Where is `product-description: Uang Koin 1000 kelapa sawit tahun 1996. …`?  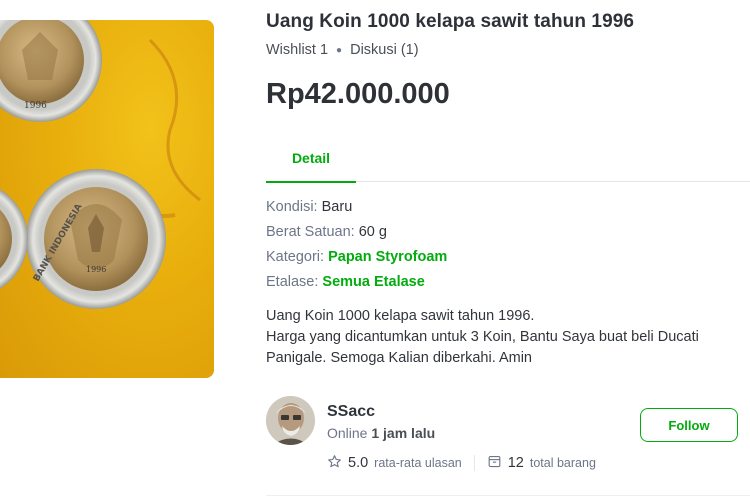
product-description: Uang Koin 1000 kelapa sawit tahun 1996. … is located at coordinates (508, 337).